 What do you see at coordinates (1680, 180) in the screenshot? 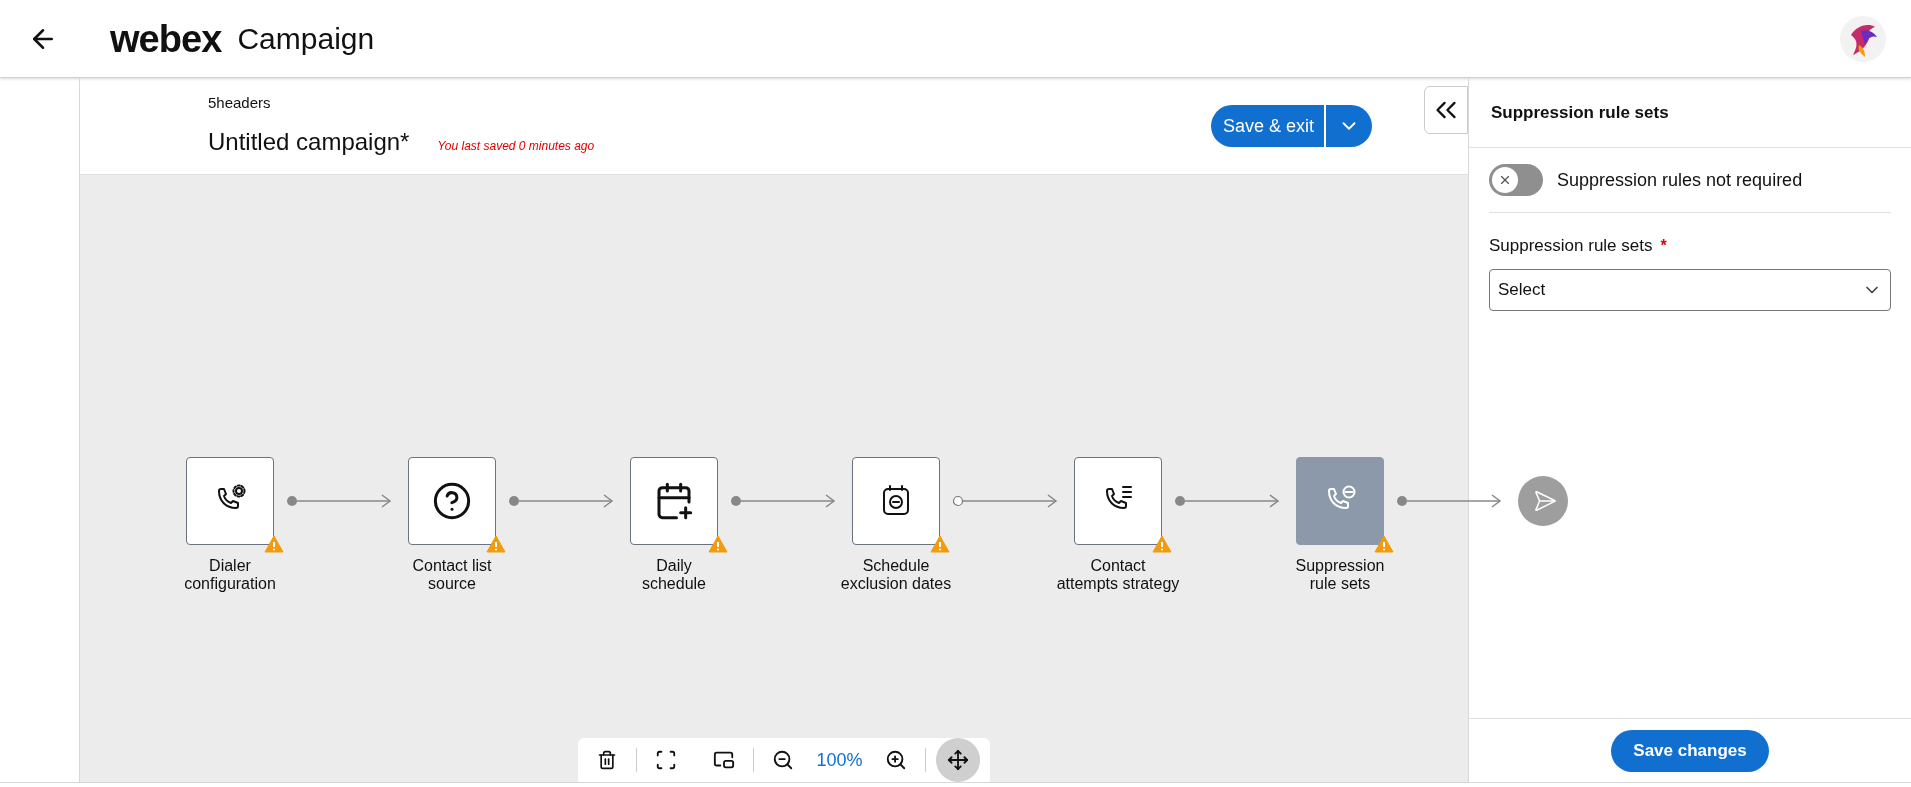
I see `toggle-label: Suppression rules not required` at bounding box center [1680, 180].